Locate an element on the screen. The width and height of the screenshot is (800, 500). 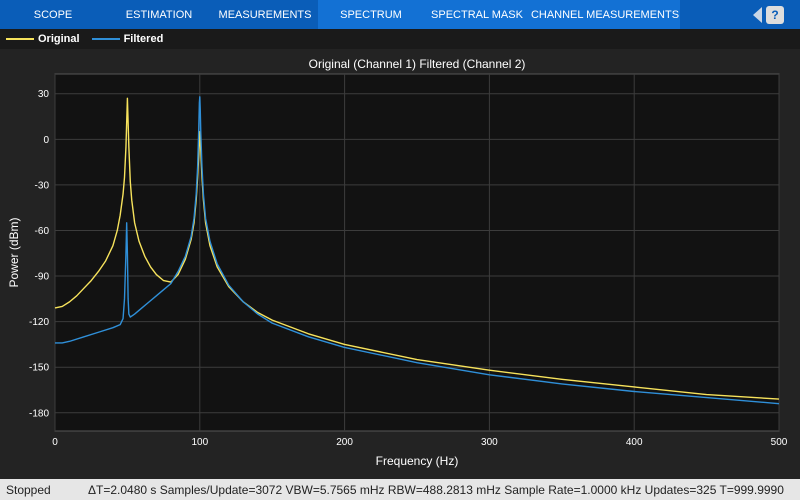
x-tick-label: 400 is located at coordinates (634, 442).